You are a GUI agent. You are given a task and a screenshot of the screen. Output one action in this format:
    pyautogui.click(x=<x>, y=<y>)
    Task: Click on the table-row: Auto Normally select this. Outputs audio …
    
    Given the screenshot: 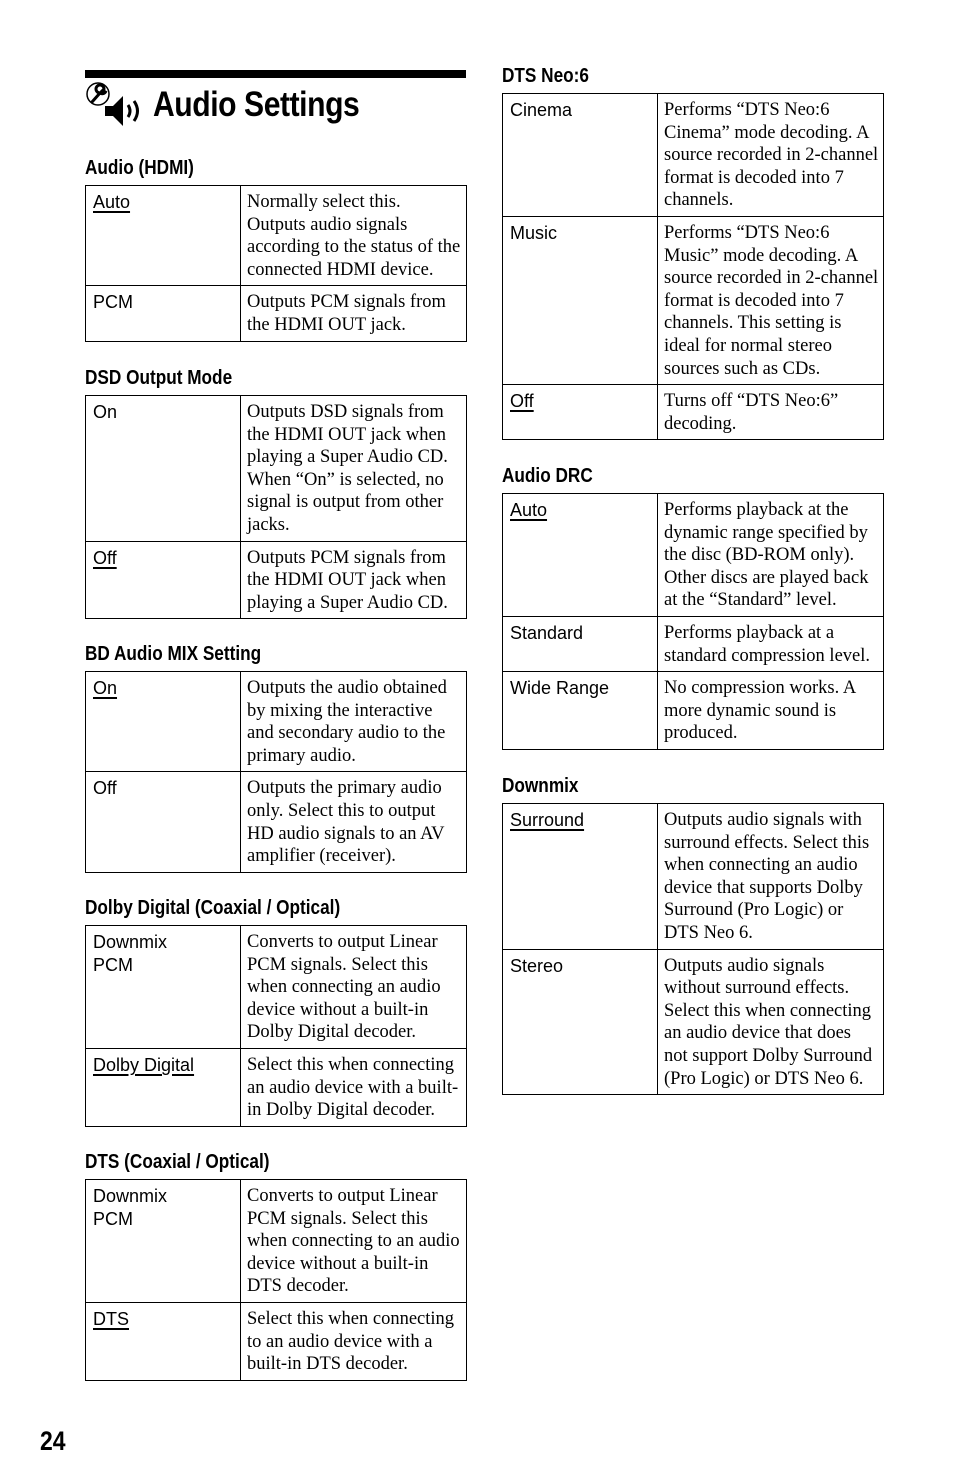 What is the action you would take?
    pyautogui.click(x=276, y=235)
    